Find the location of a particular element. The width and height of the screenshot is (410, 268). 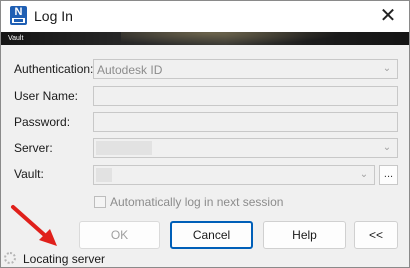

cancel-button: Cancel is located at coordinates (211, 235).